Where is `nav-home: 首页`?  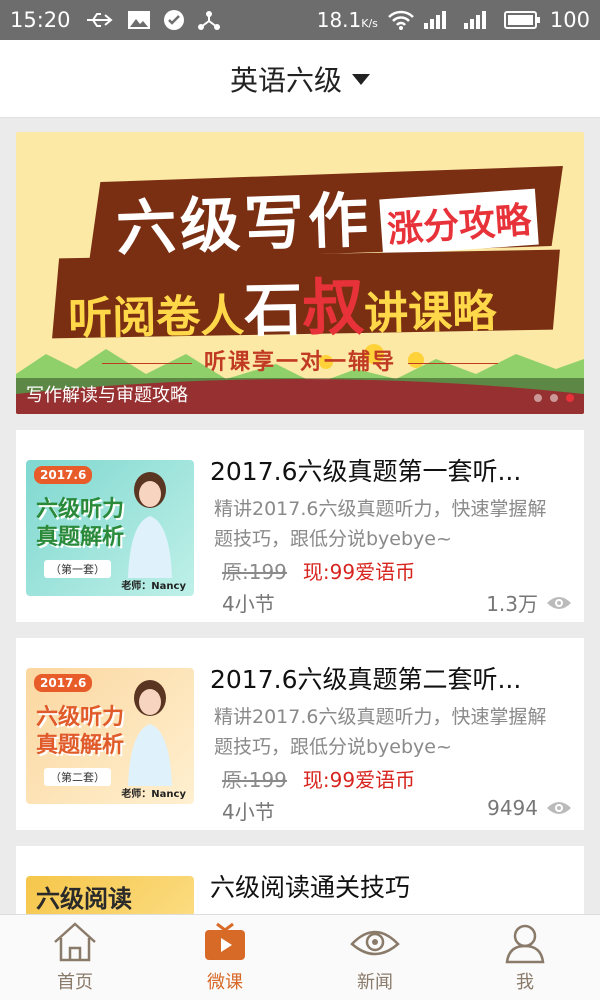
nav-home: 首页 is located at coordinates (75, 957).